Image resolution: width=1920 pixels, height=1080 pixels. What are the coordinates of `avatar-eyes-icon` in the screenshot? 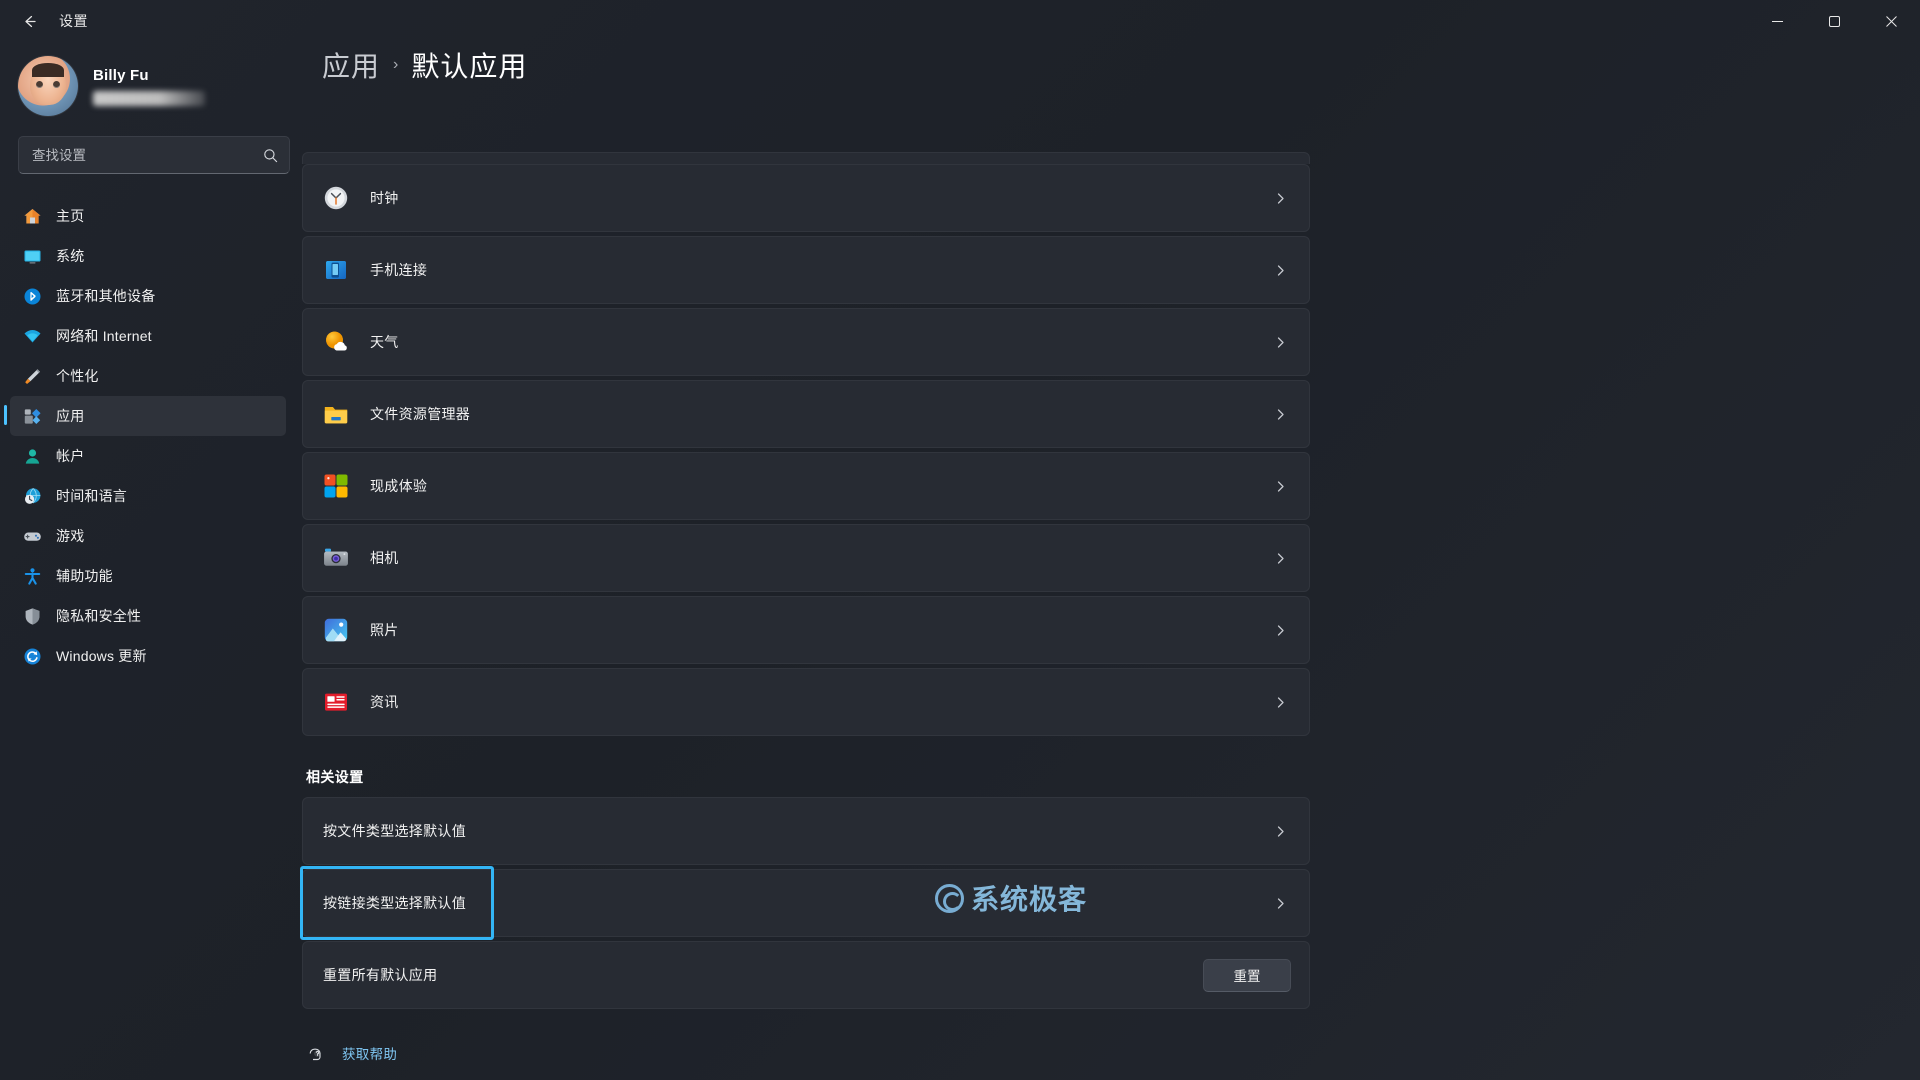 It's located at (48, 84).